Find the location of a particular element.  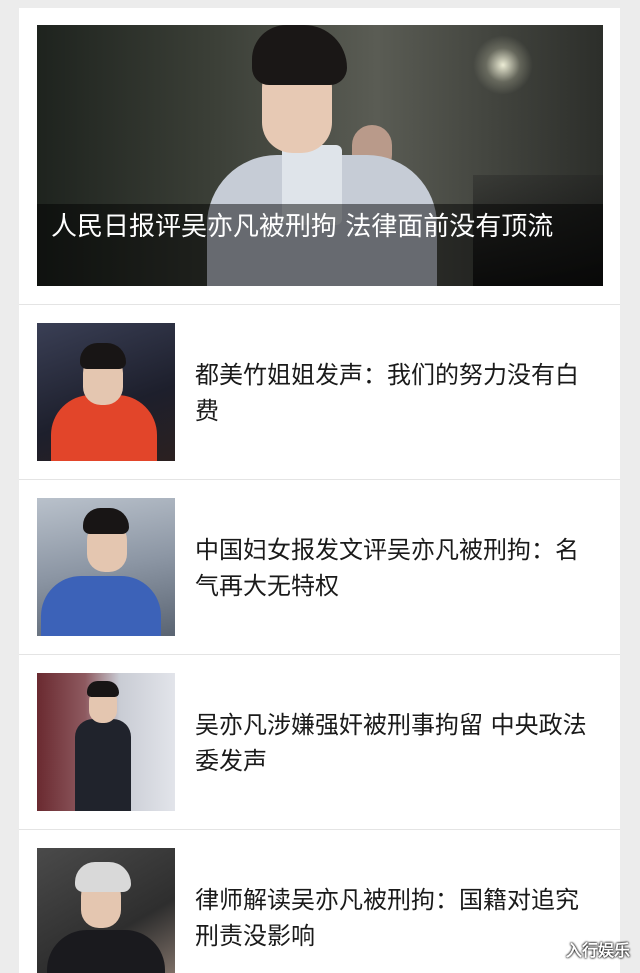

watermark-text: 入行娱乐 is located at coordinates (597, 950).